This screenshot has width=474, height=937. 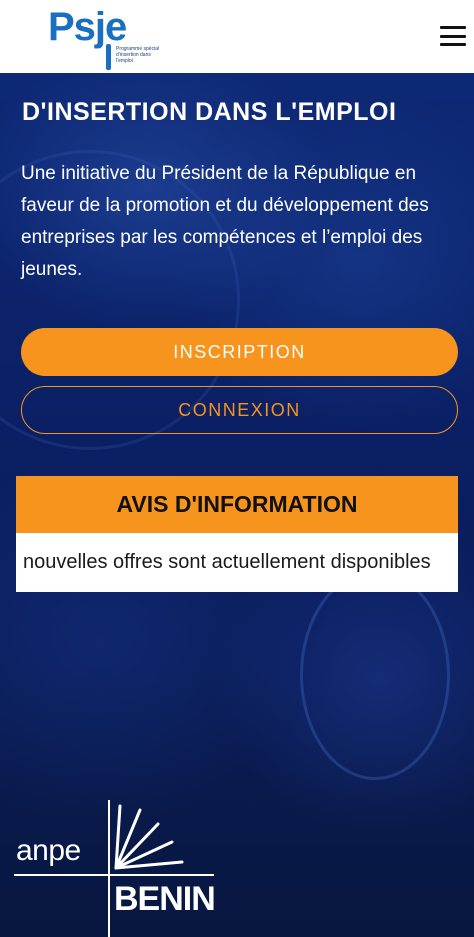 What do you see at coordinates (239, 352) in the screenshot?
I see `inscription-button: INSCRIPTION` at bounding box center [239, 352].